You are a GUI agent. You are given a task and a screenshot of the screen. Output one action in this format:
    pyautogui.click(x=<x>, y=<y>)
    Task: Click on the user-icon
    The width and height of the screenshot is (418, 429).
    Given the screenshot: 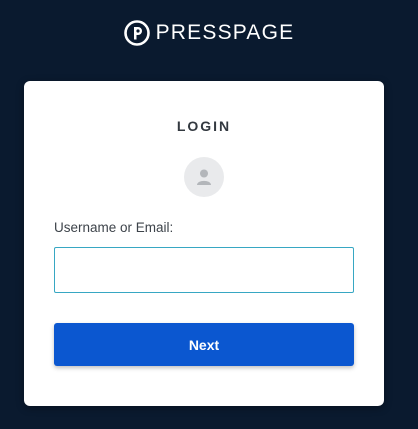 What is the action you would take?
    pyautogui.click(x=204, y=177)
    